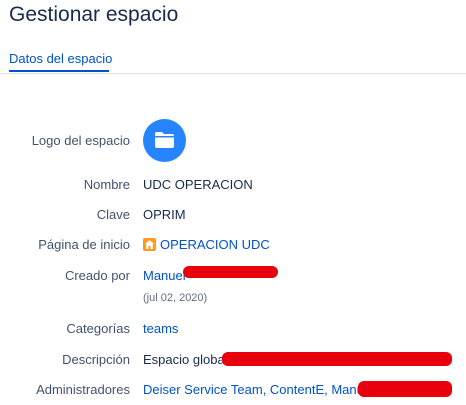 This screenshot has height=405, width=466. I want to click on home-page-title: OPERACION UDC, so click(215, 244).